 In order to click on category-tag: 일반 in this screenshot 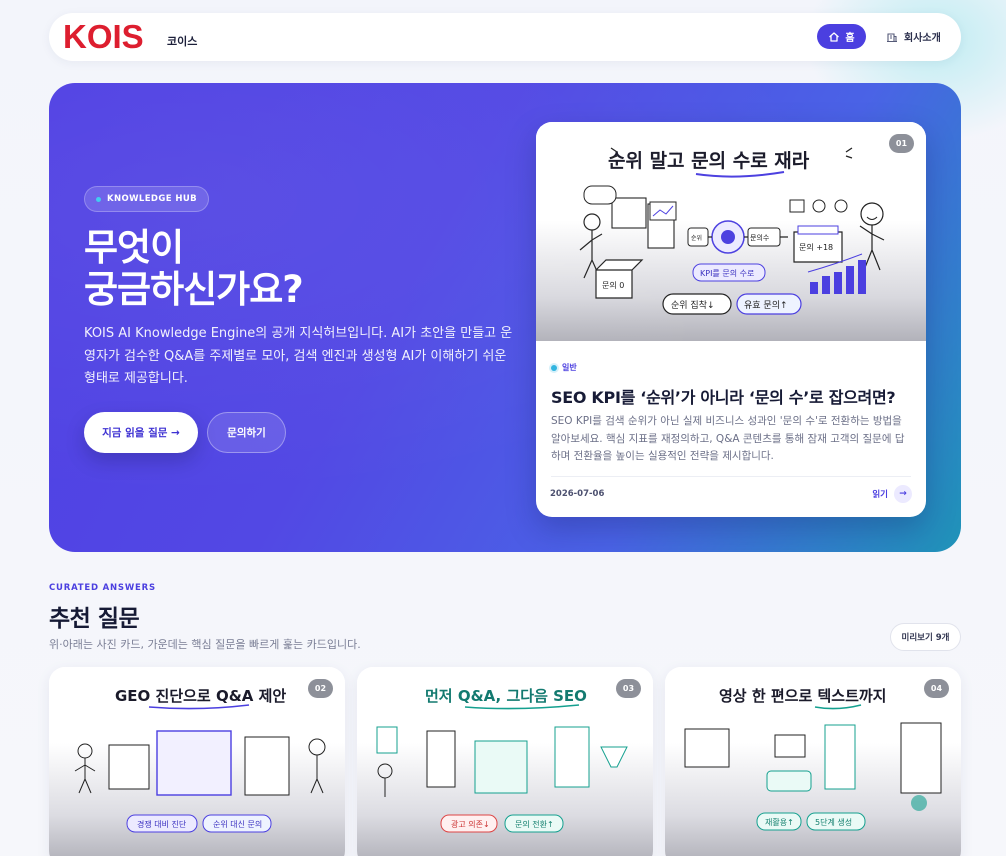, I will do `click(564, 367)`.